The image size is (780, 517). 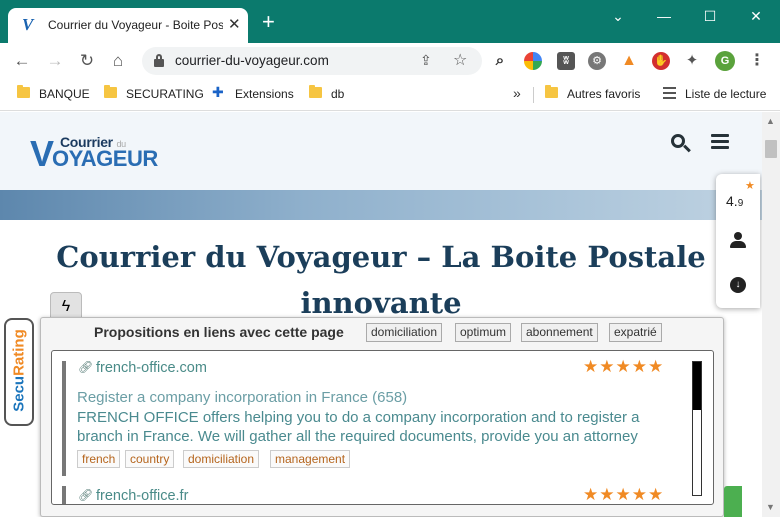 What do you see at coordinates (733, 501) in the screenshot?
I see `green-side-button` at bounding box center [733, 501].